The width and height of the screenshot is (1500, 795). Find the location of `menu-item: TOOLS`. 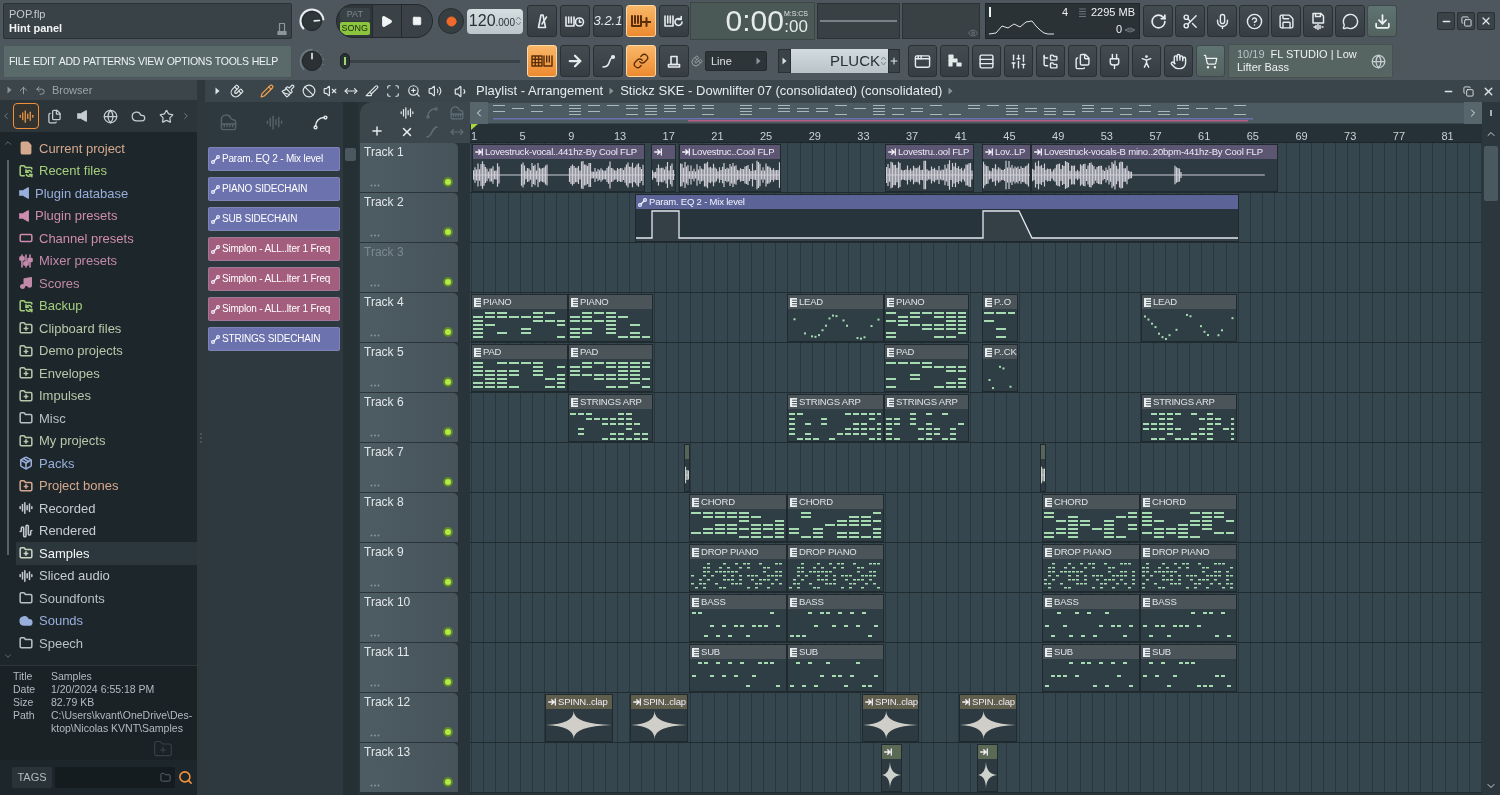

menu-item: TOOLS is located at coordinates (231, 61).